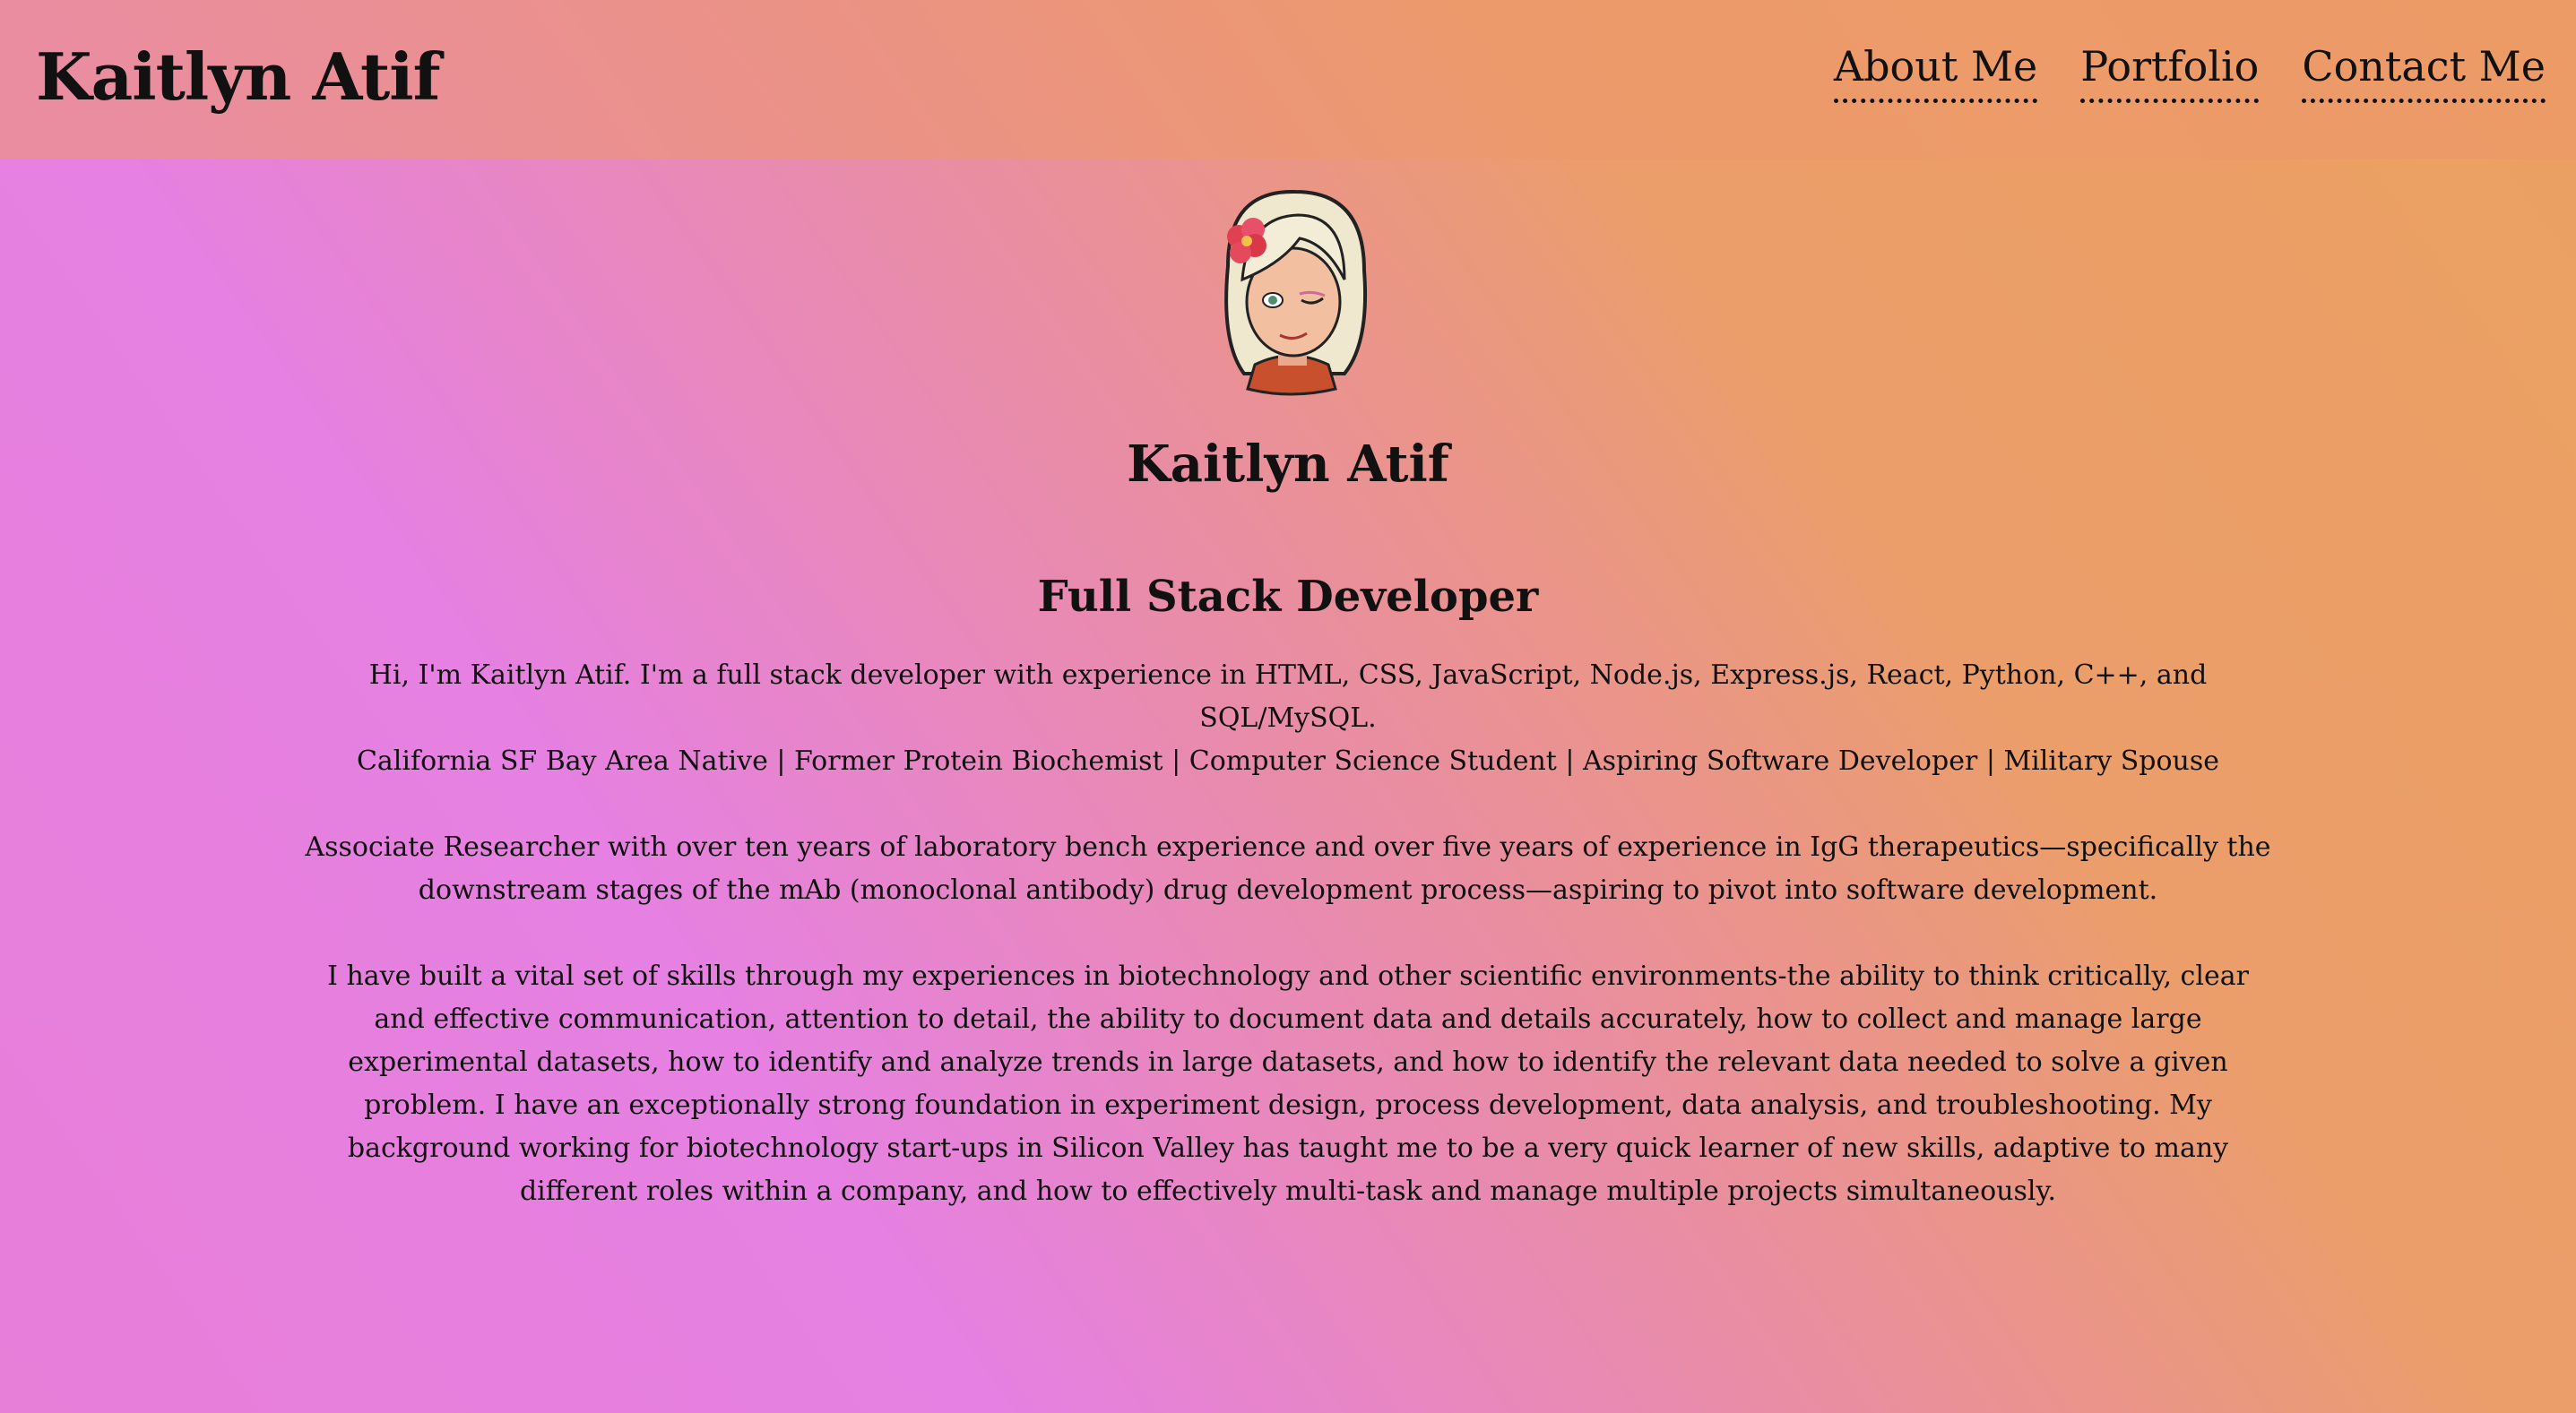  I want to click on main-nav: About Me Portfolio Contact Me, so click(2189, 68).